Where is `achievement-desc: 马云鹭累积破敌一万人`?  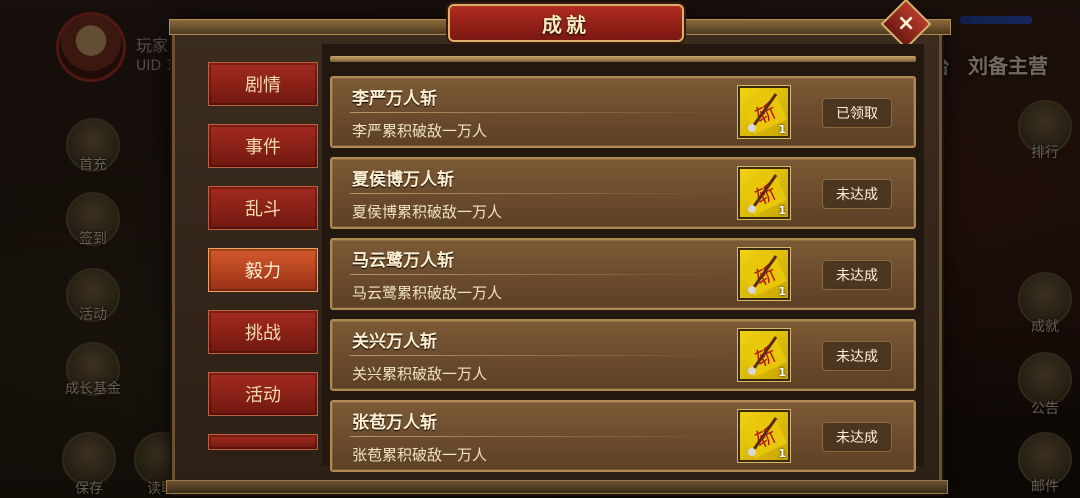 achievement-desc: 马云鹭累积破敌一万人 is located at coordinates (427, 293).